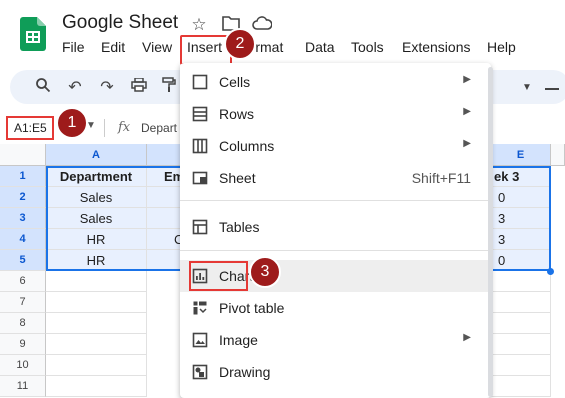 The image size is (565, 398). What do you see at coordinates (73, 47) in the screenshot?
I see `menu-file: File` at bounding box center [73, 47].